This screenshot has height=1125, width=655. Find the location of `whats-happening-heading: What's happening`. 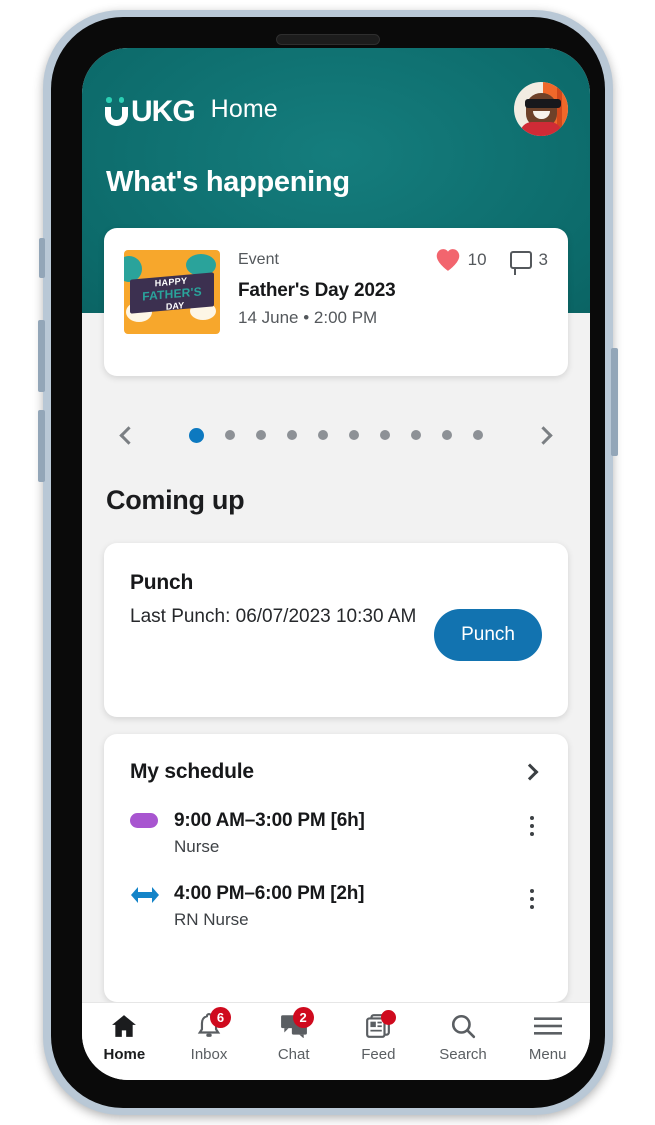

whats-happening-heading: What's happening is located at coordinates (228, 182).